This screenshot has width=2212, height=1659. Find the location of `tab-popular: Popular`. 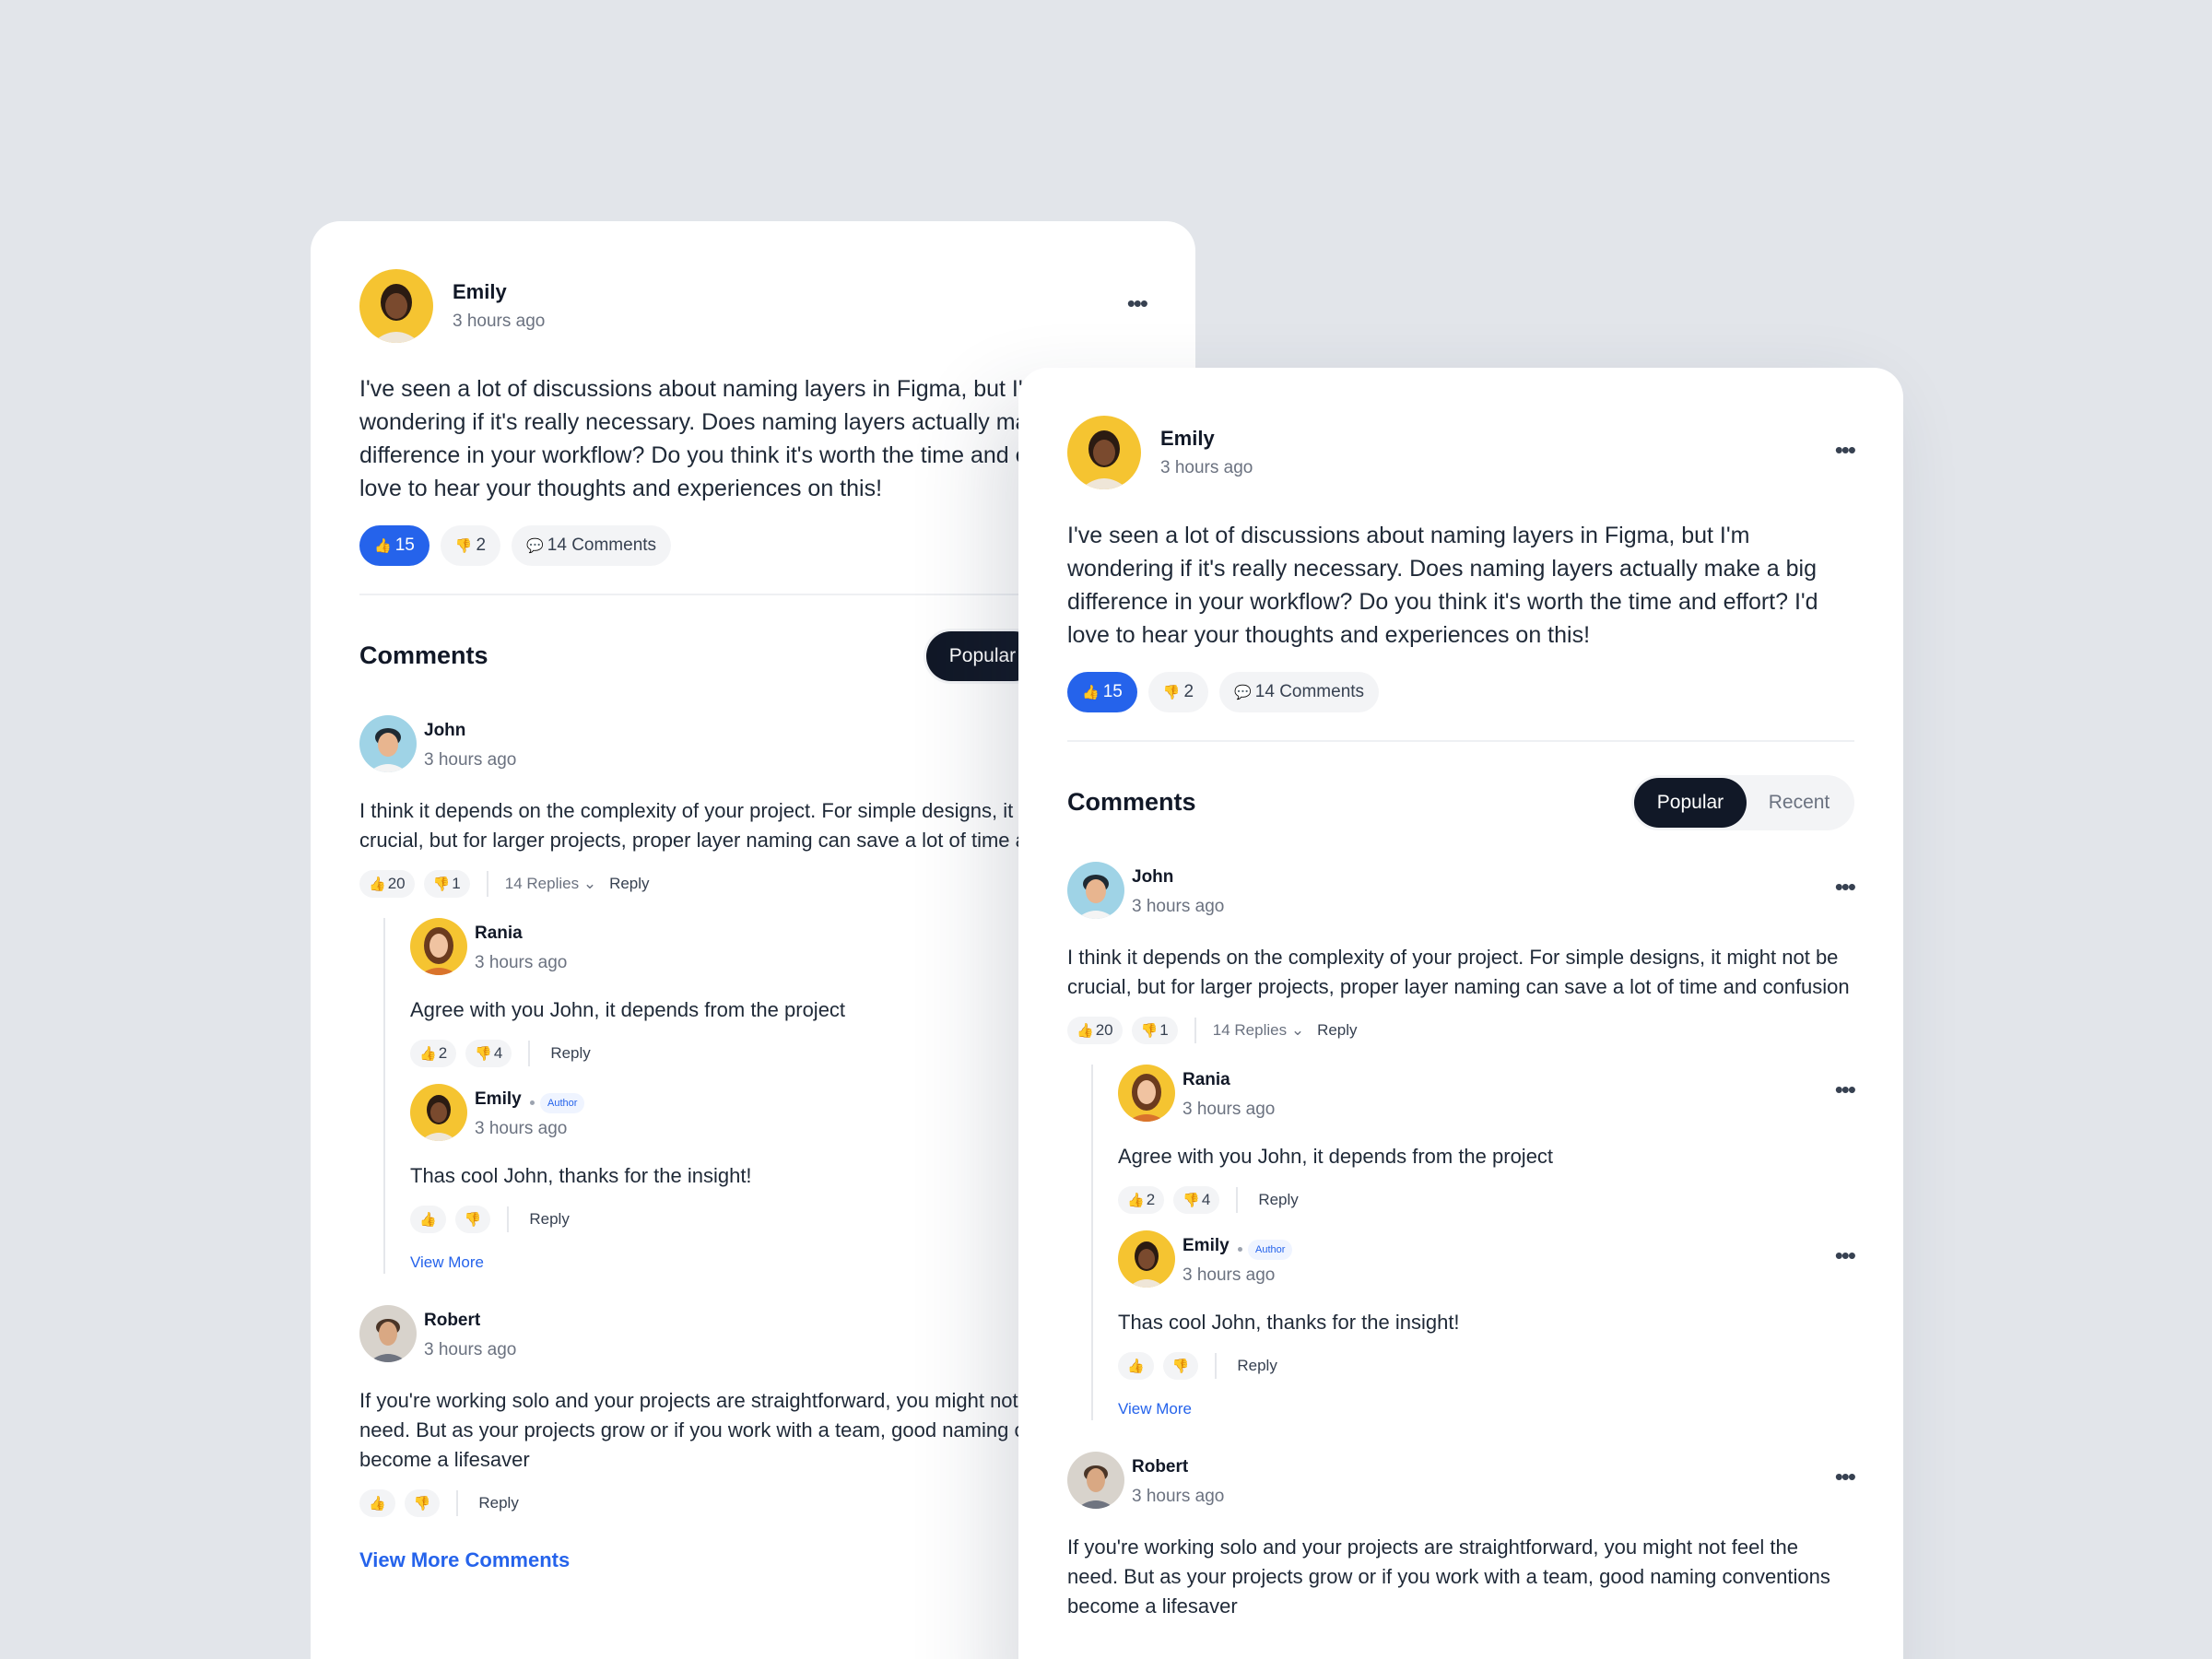

tab-popular: Popular is located at coordinates (1690, 803).